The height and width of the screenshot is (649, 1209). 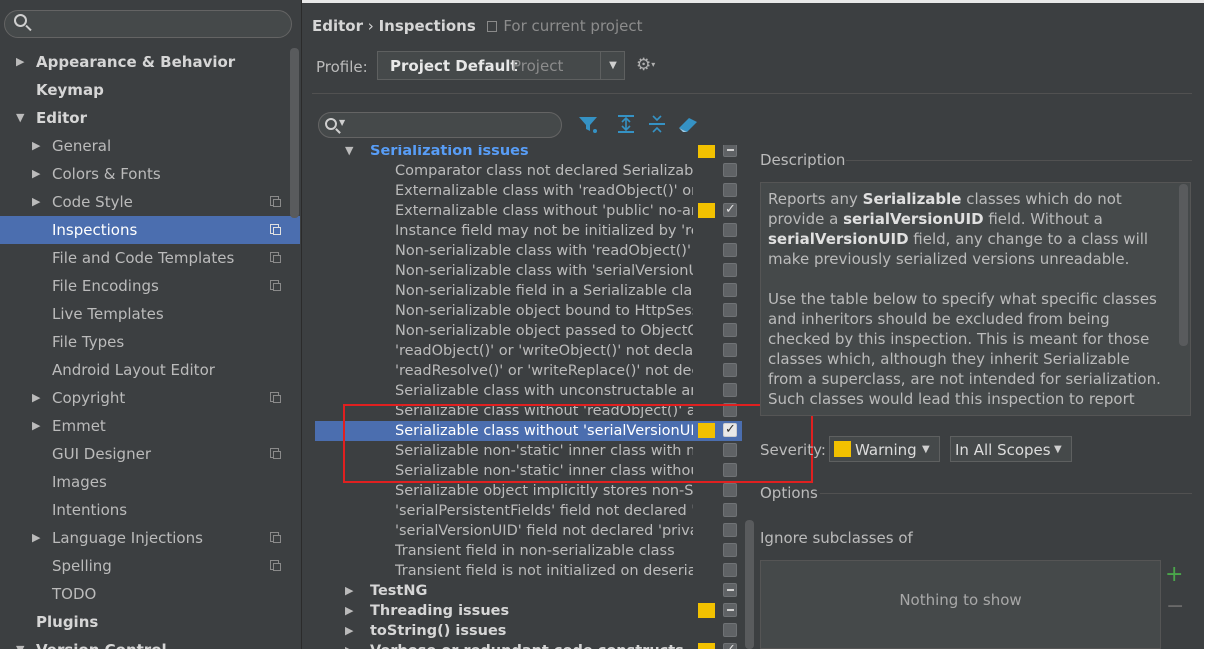 What do you see at coordinates (150, 202) in the screenshot?
I see `sidebar-item-code-style: ▶ Code Style` at bounding box center [150, 202].